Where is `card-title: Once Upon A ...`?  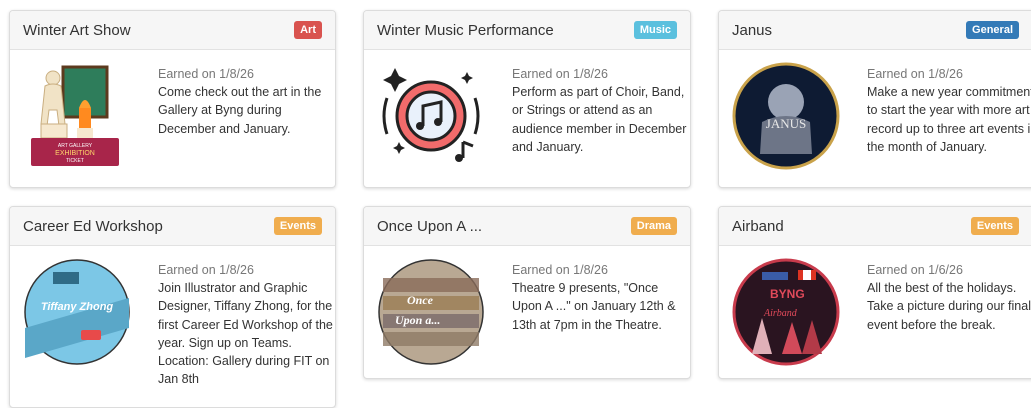 card-title: Once Upon A ... is located at coordinates (430, 226).